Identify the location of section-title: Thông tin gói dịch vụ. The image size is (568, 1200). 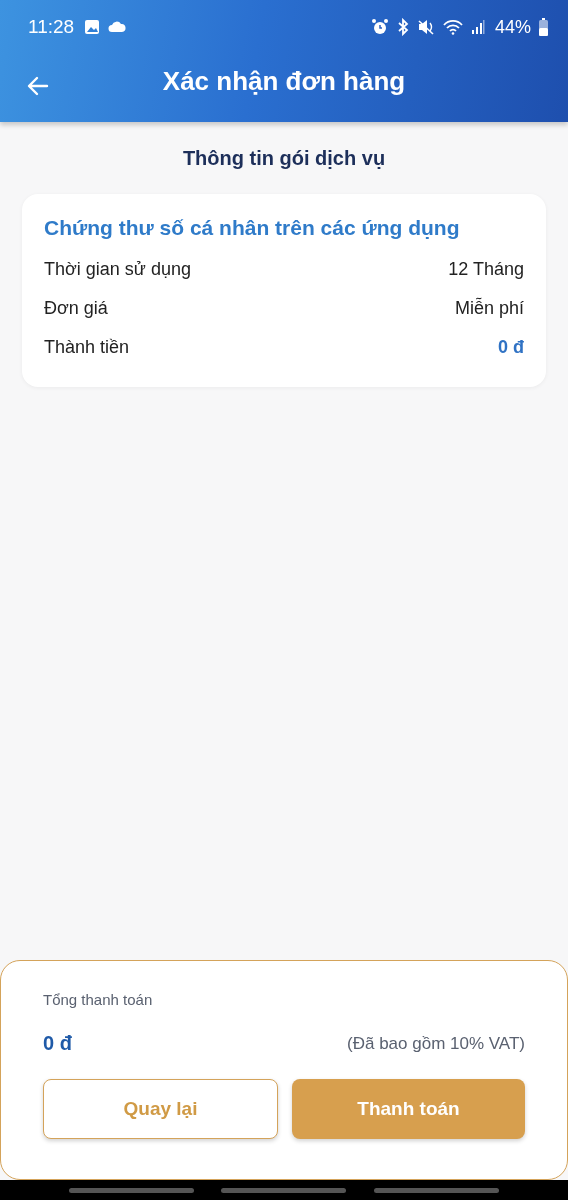
(284, 158).